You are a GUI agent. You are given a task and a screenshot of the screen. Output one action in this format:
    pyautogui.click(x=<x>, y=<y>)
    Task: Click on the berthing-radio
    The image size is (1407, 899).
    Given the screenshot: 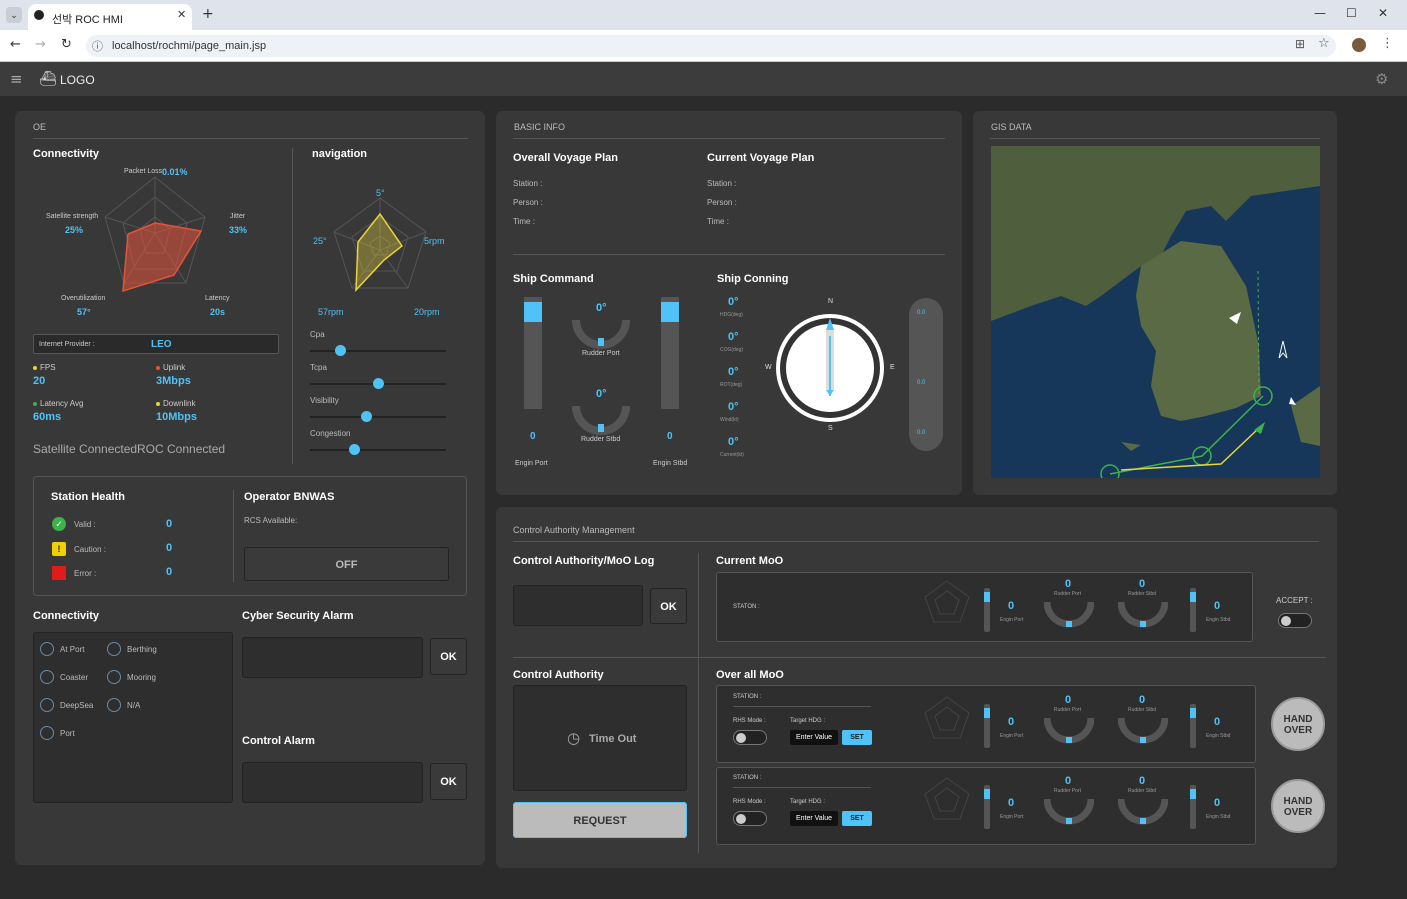 What is the action you would take?
    pyautogui.click(x=114, y=649)
    